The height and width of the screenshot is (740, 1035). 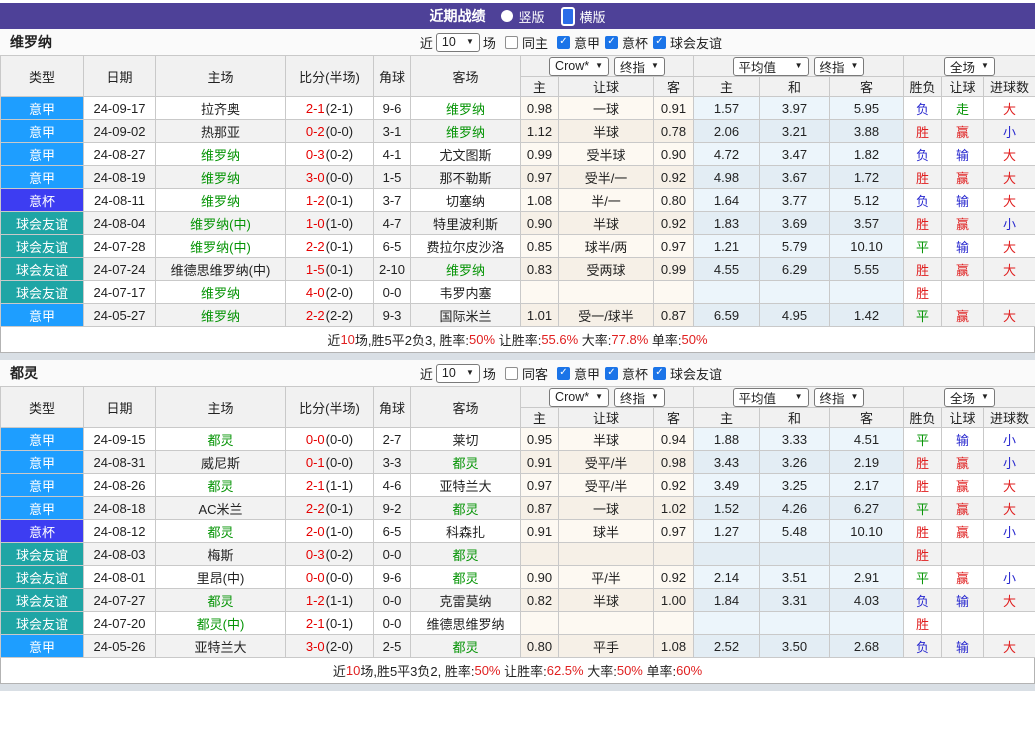 I want to click on match-count-value: 10, so click(x=449, y=42).